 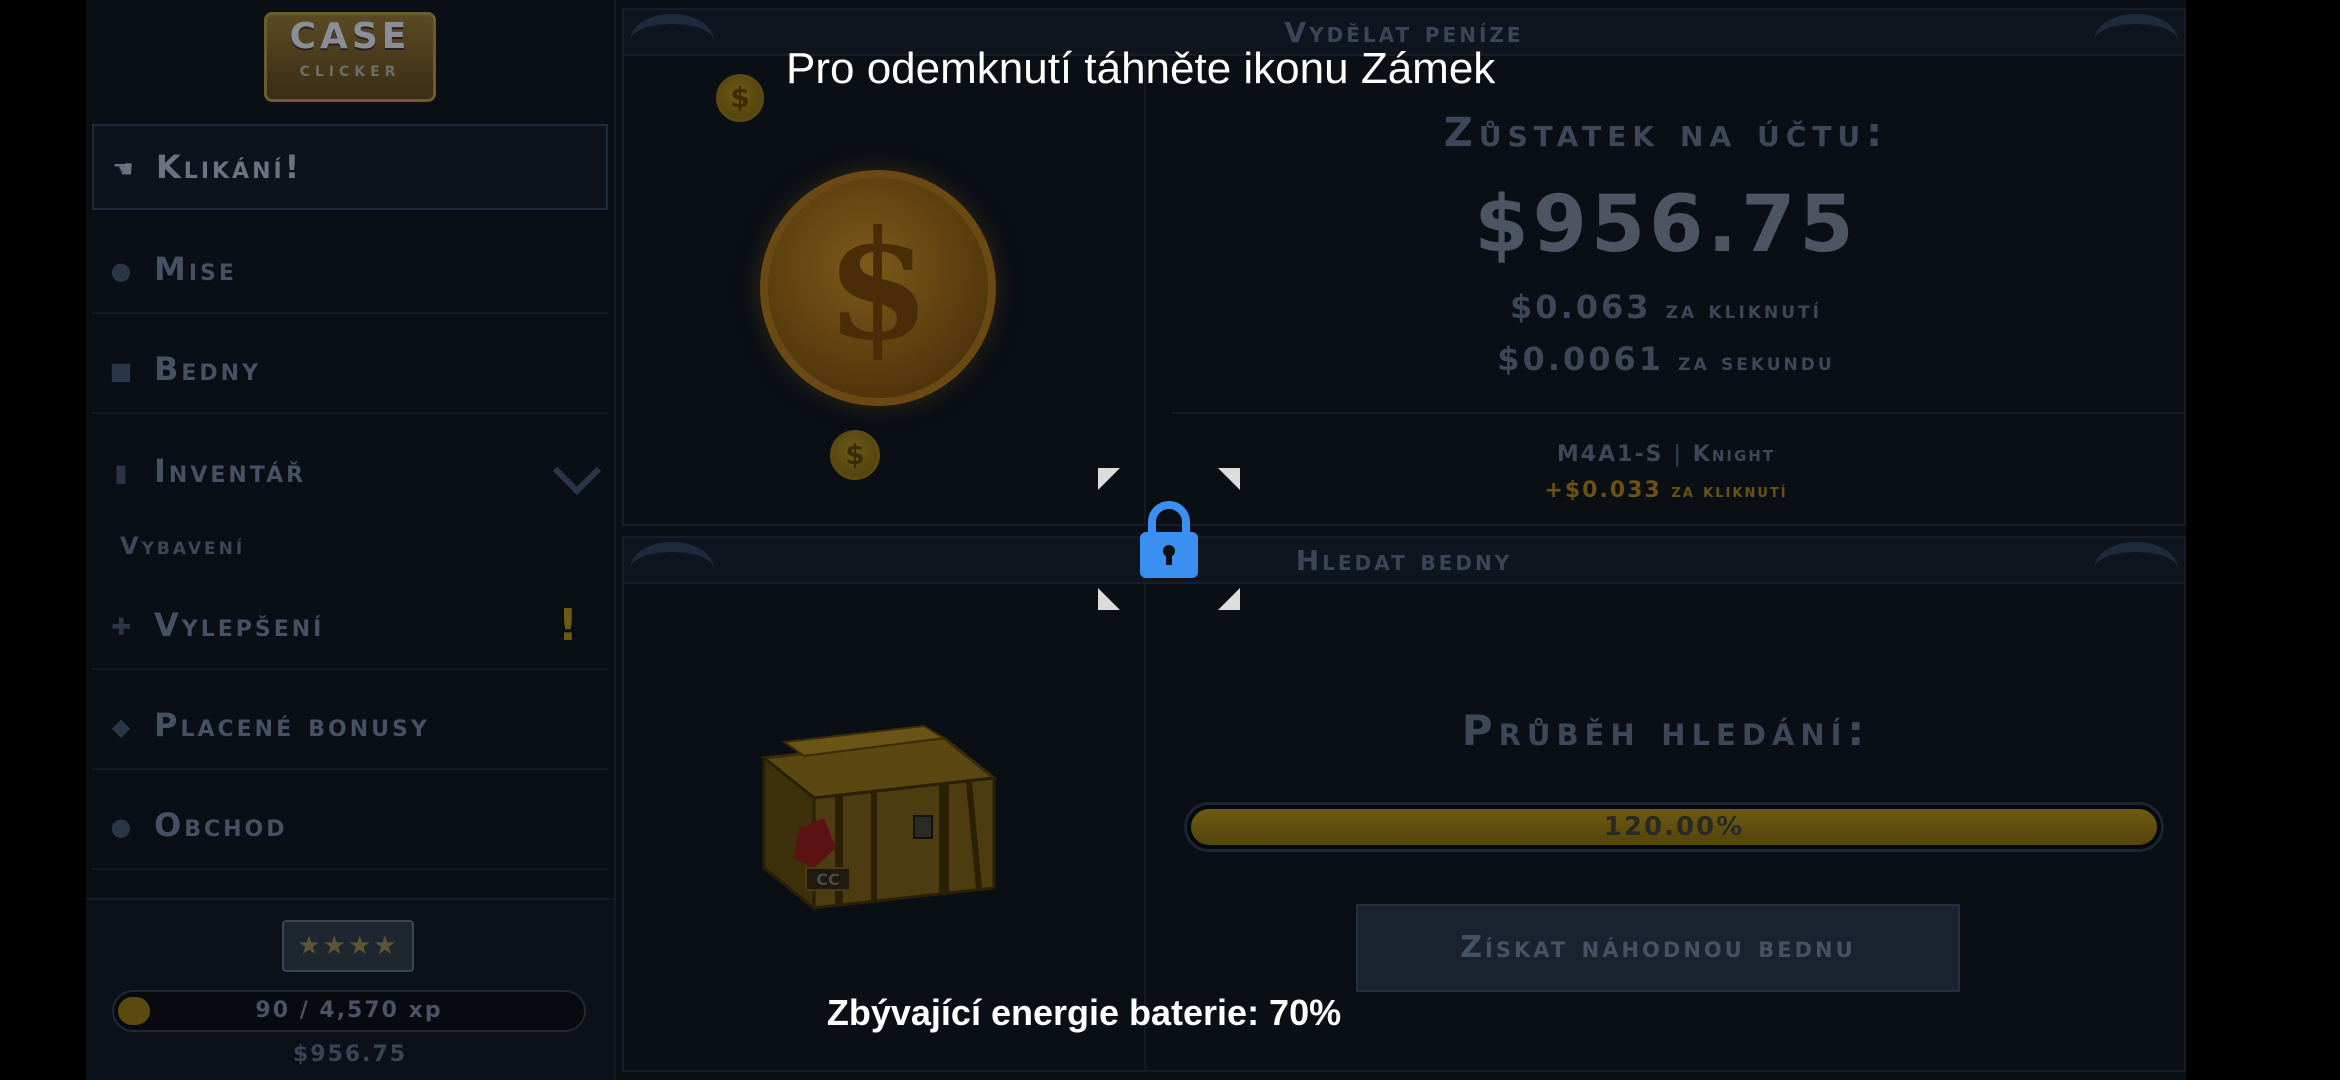 What do you see at coordinates (208, 369) in the screenshot?
I see `sidebar-item-label: Bedny` at bounding box center [208, 369].